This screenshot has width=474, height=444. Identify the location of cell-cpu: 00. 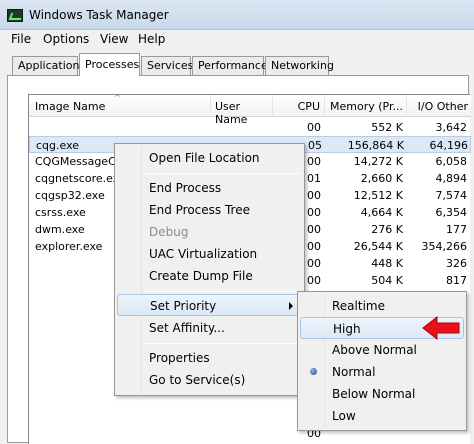
(314, 127).